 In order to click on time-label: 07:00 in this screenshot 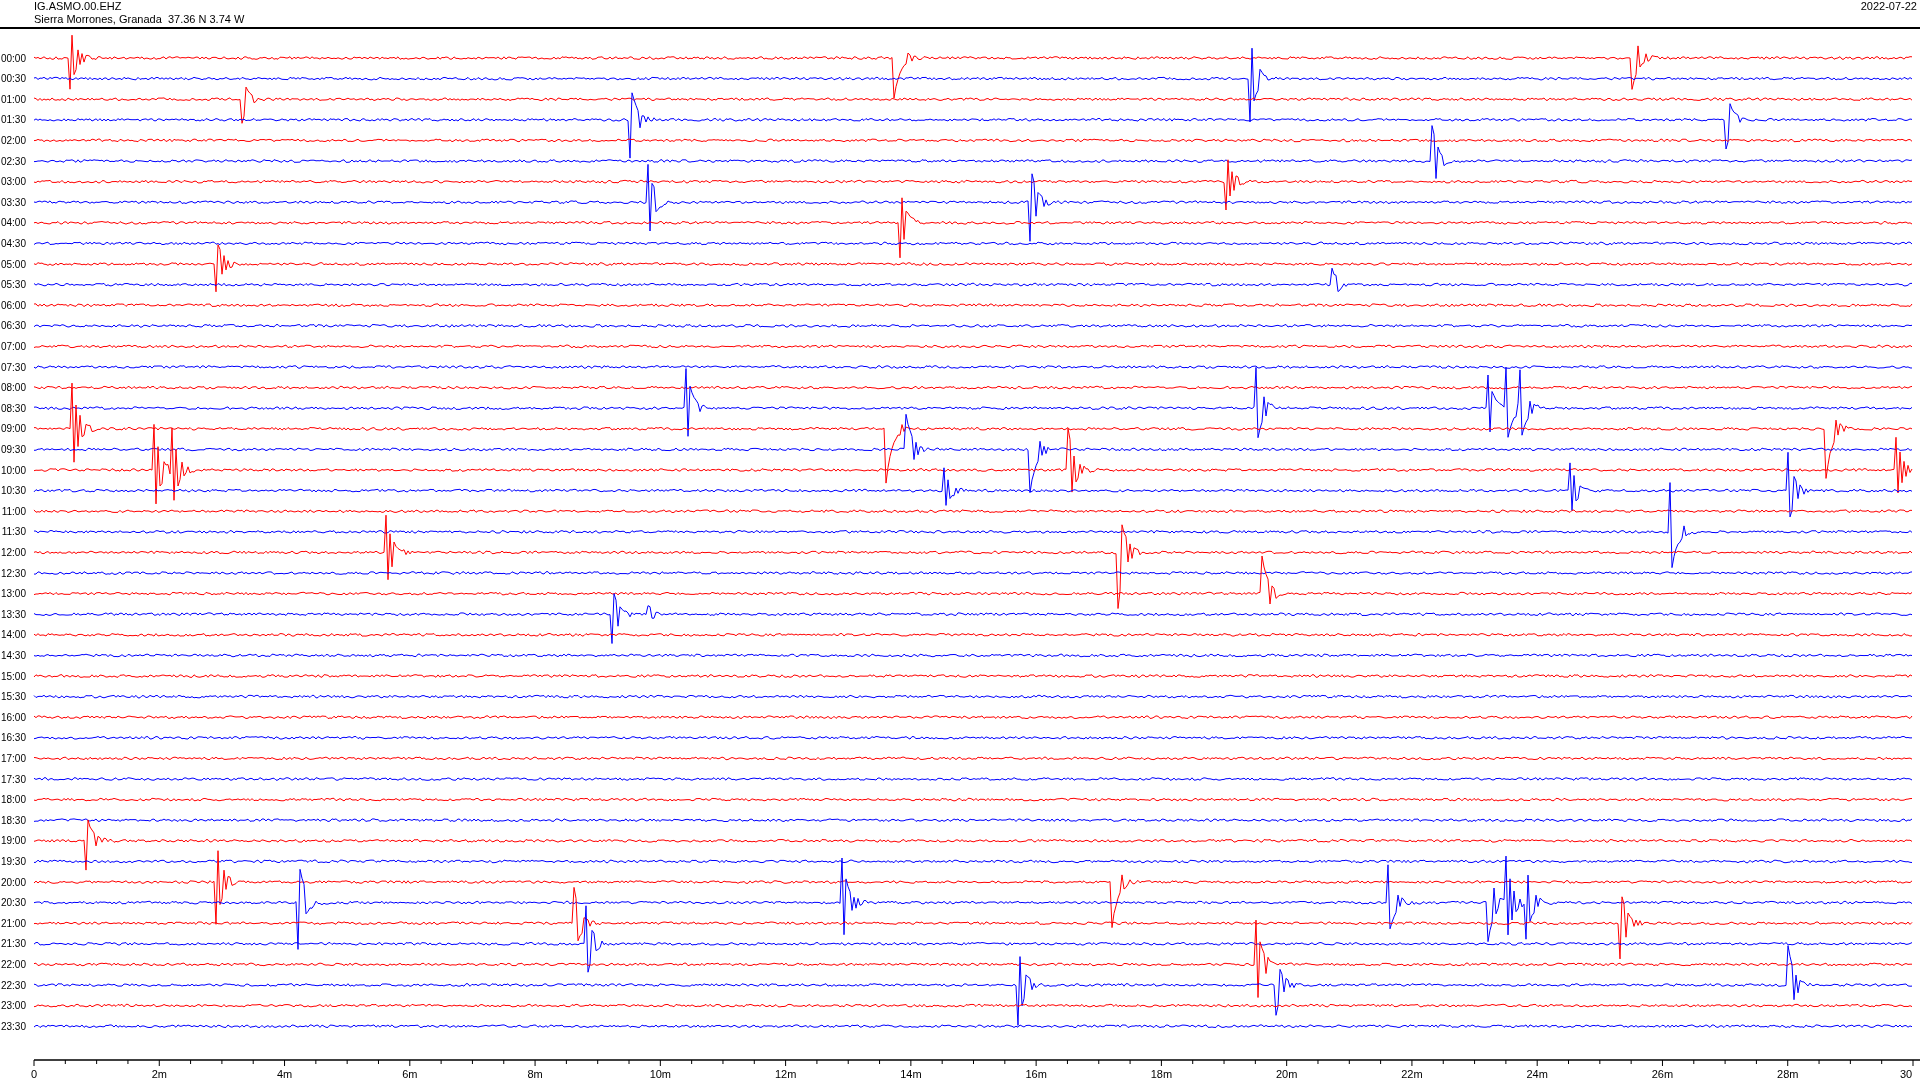, I will do `click(13, 346)`.